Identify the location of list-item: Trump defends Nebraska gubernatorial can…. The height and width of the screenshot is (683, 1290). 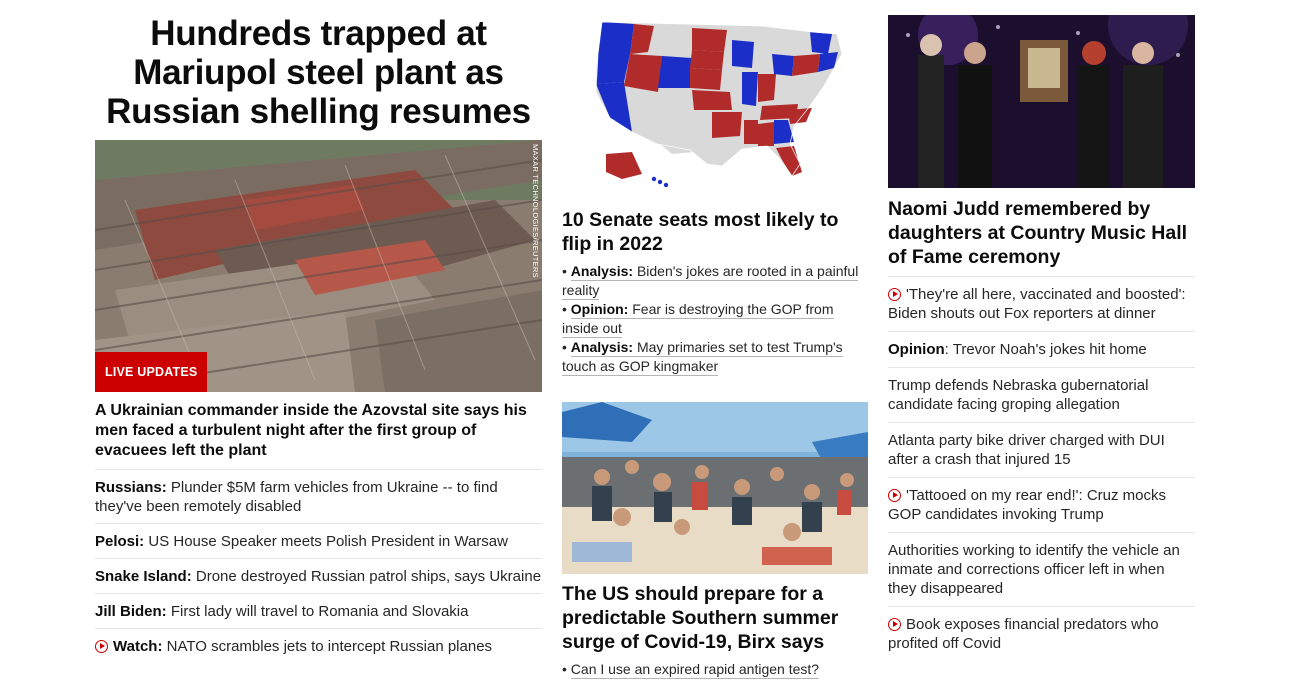
(1041, 395).